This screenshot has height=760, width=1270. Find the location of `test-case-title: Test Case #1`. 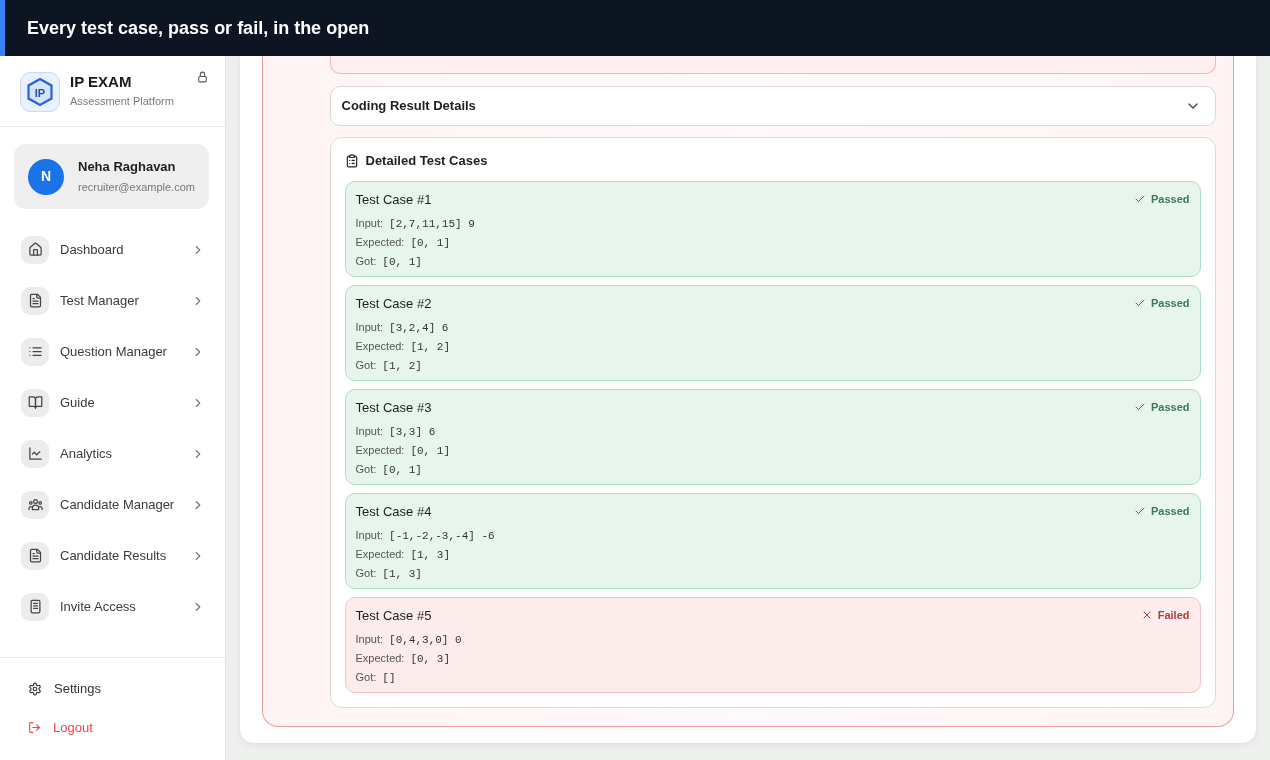

test-case-title: Test Case #1 is located at coordinates (393, 200).